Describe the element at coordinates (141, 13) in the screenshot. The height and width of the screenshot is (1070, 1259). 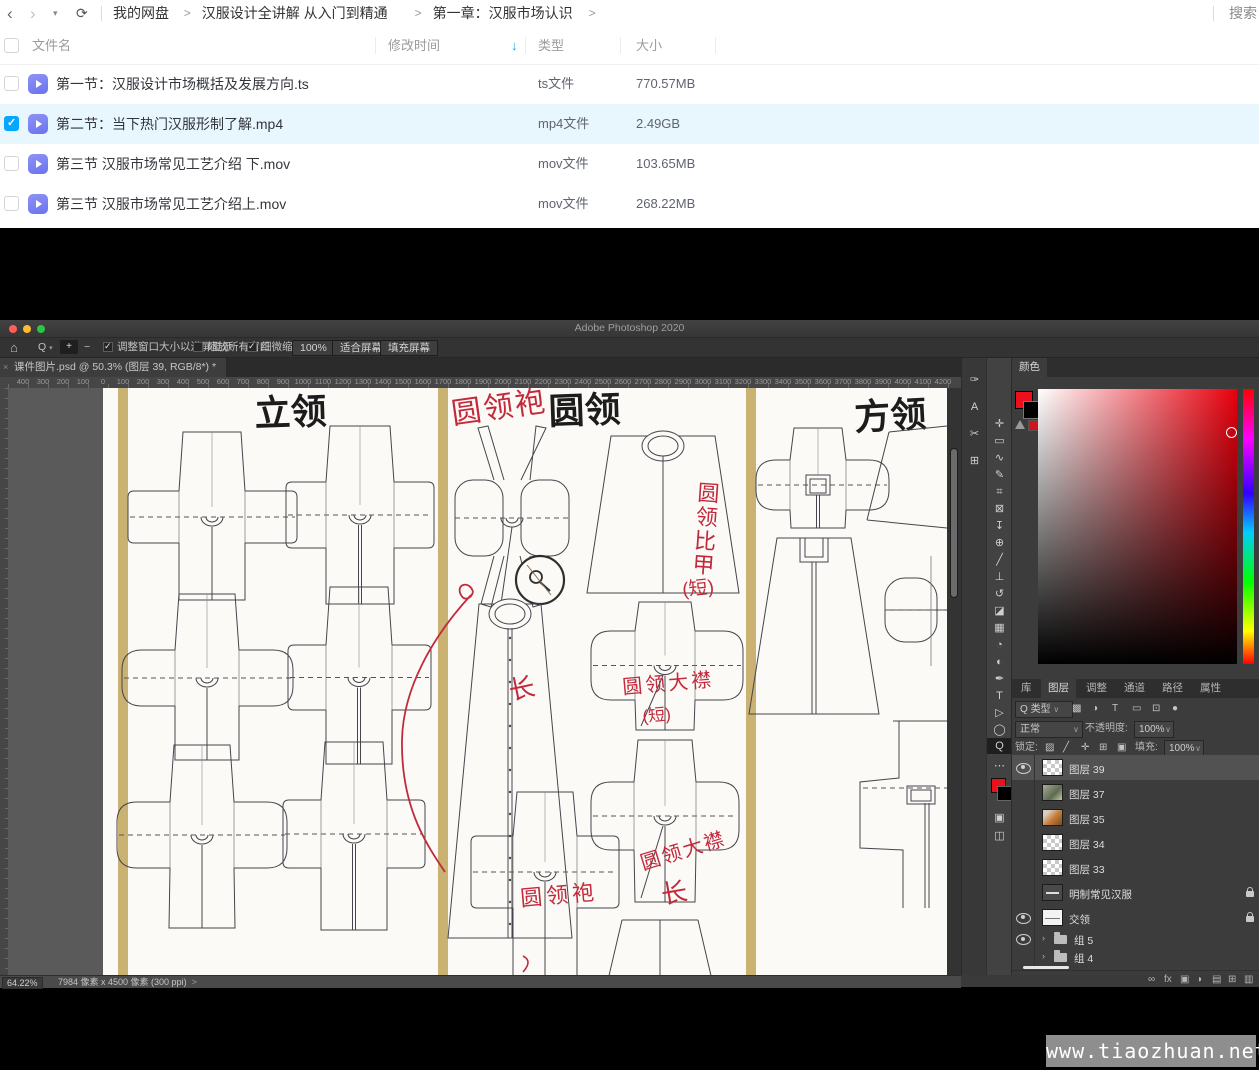
I see `breadcrumb-item: 我的网盘` at that location.